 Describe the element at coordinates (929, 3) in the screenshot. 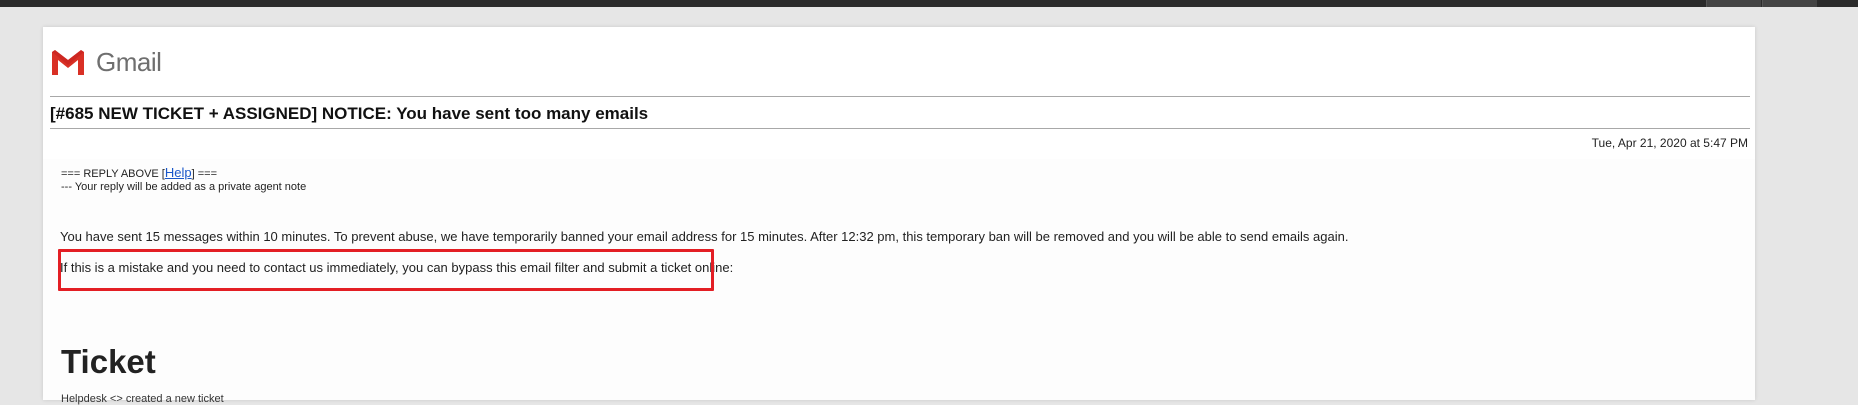

I see `window-top-bar` at that location.